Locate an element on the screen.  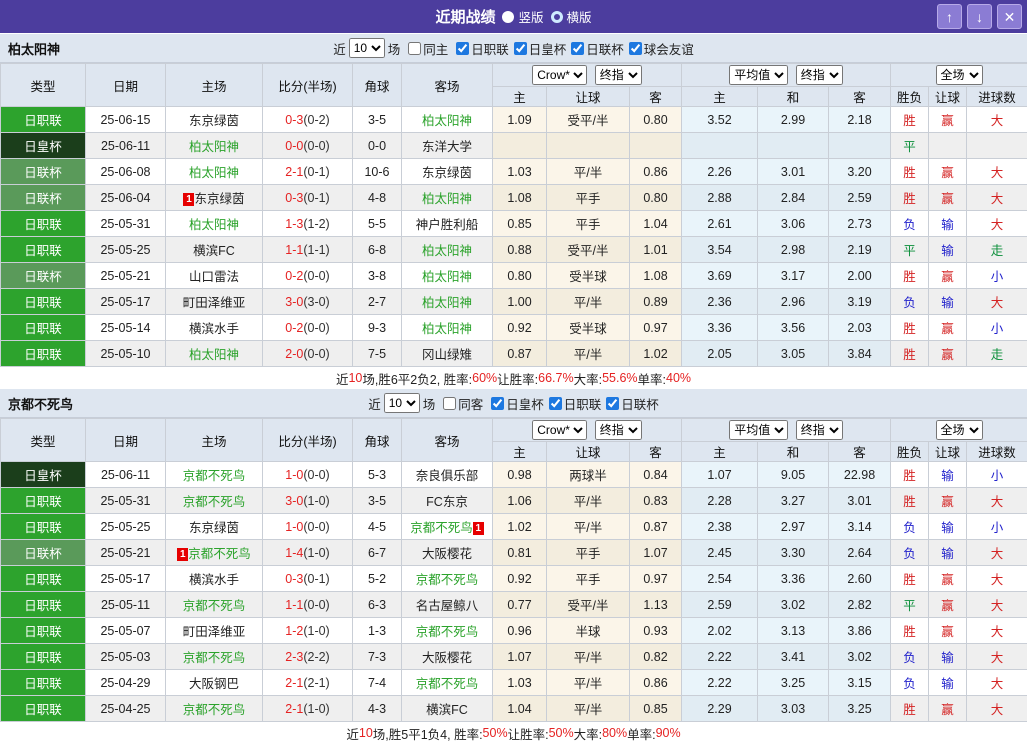
odds-home-cell: 0.88 is located at coordinates (520, 250).